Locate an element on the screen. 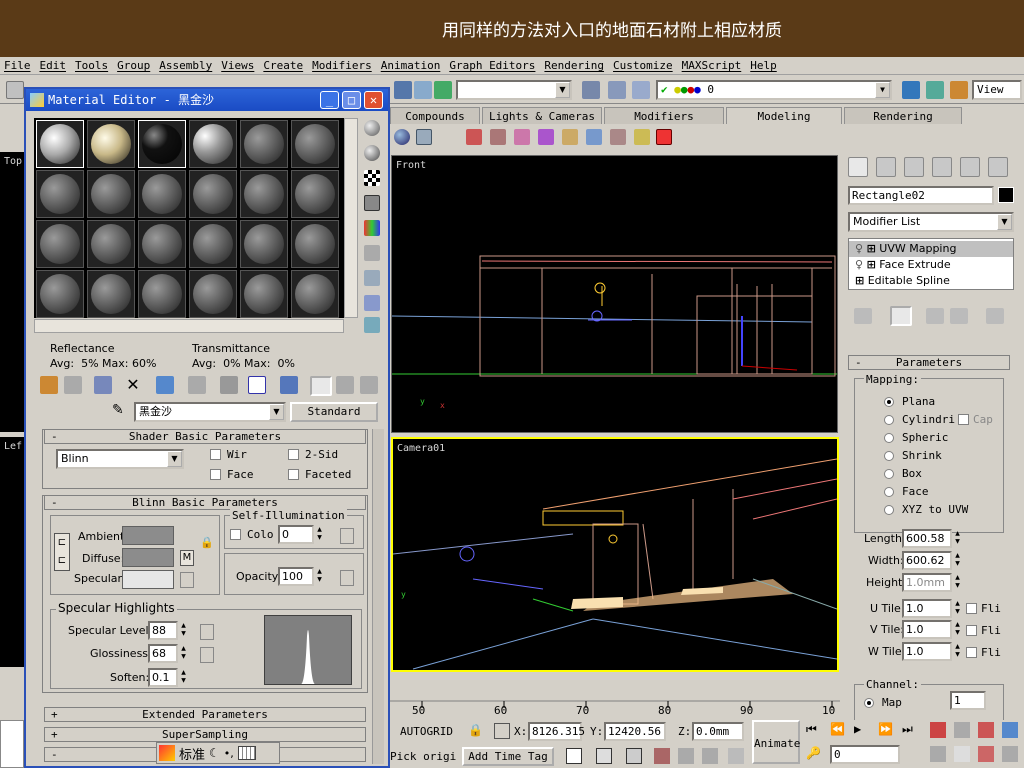 The width and height of the screenshot is (1024, 768). top-viewport: Top is located at coordinates (12, 292).